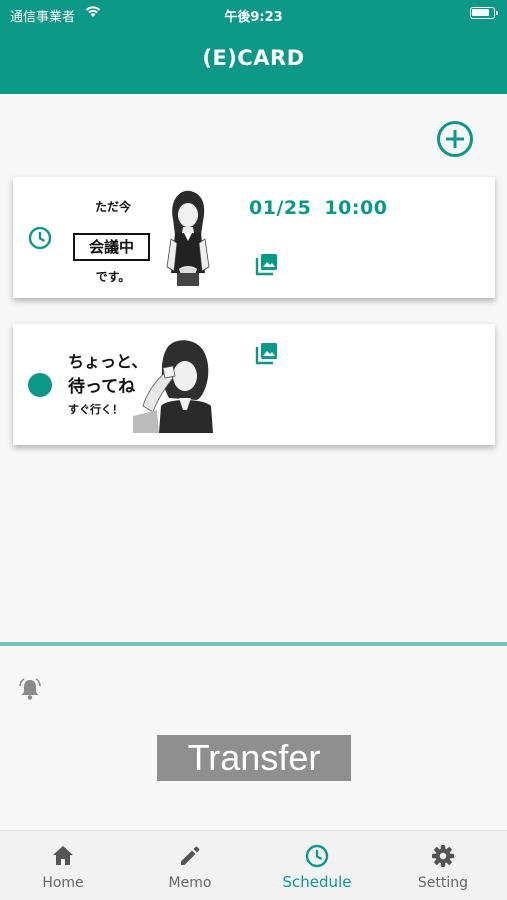  I want to click on tab-memo: Memo, so click(190, 865).